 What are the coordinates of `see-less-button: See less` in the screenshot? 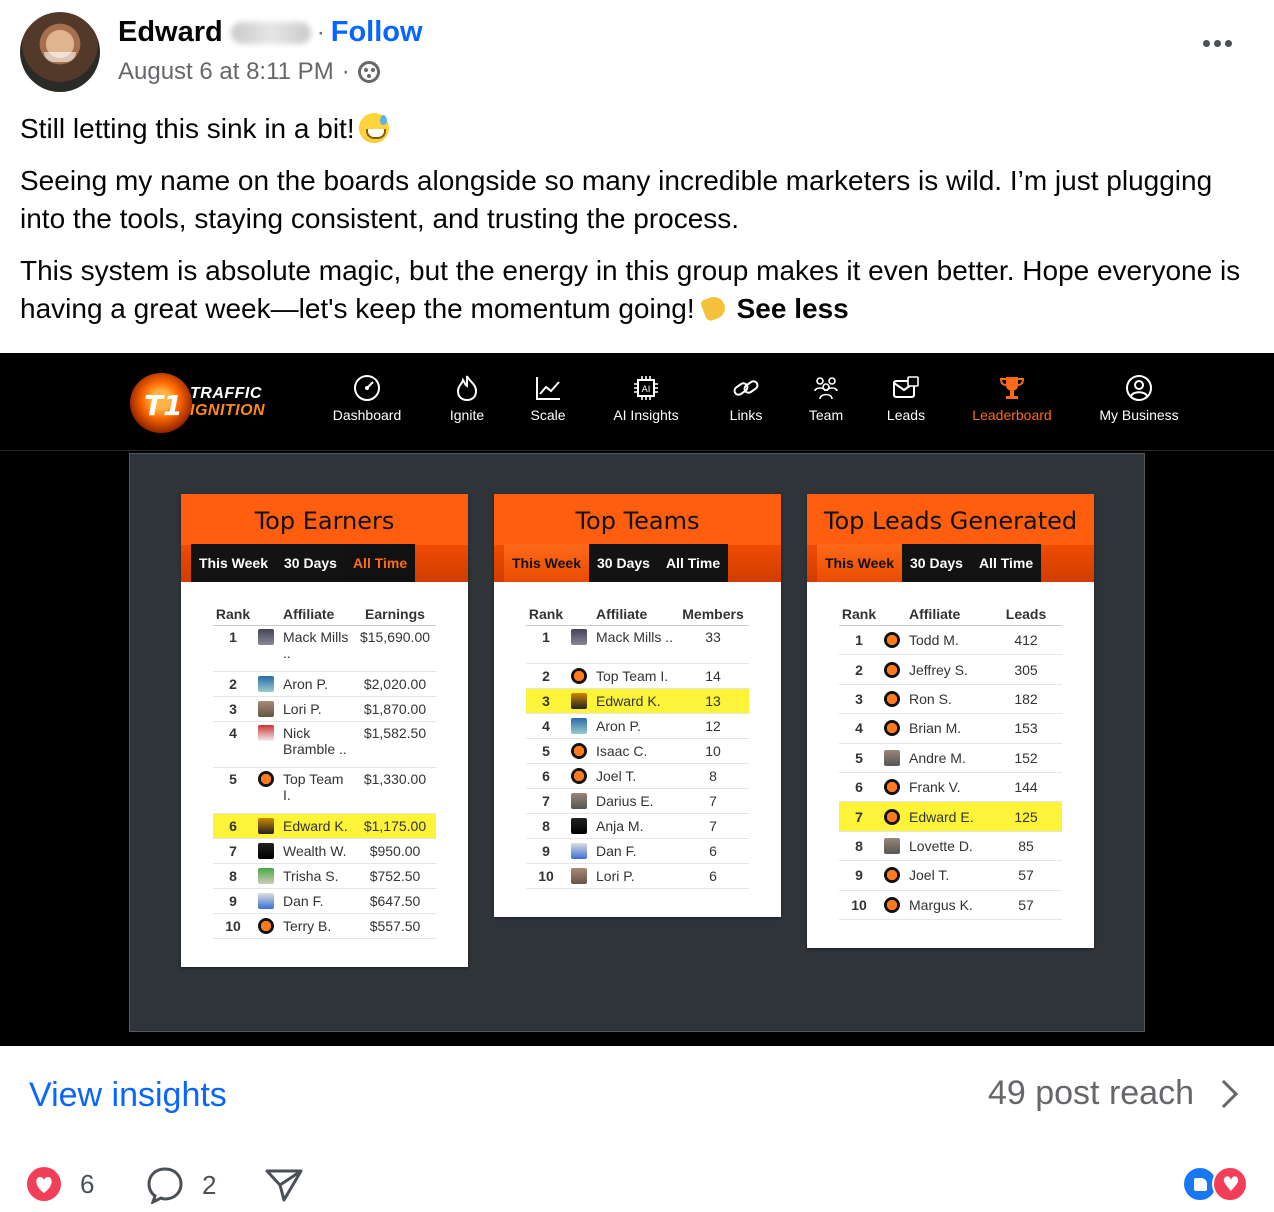 It's located at (793, 308).